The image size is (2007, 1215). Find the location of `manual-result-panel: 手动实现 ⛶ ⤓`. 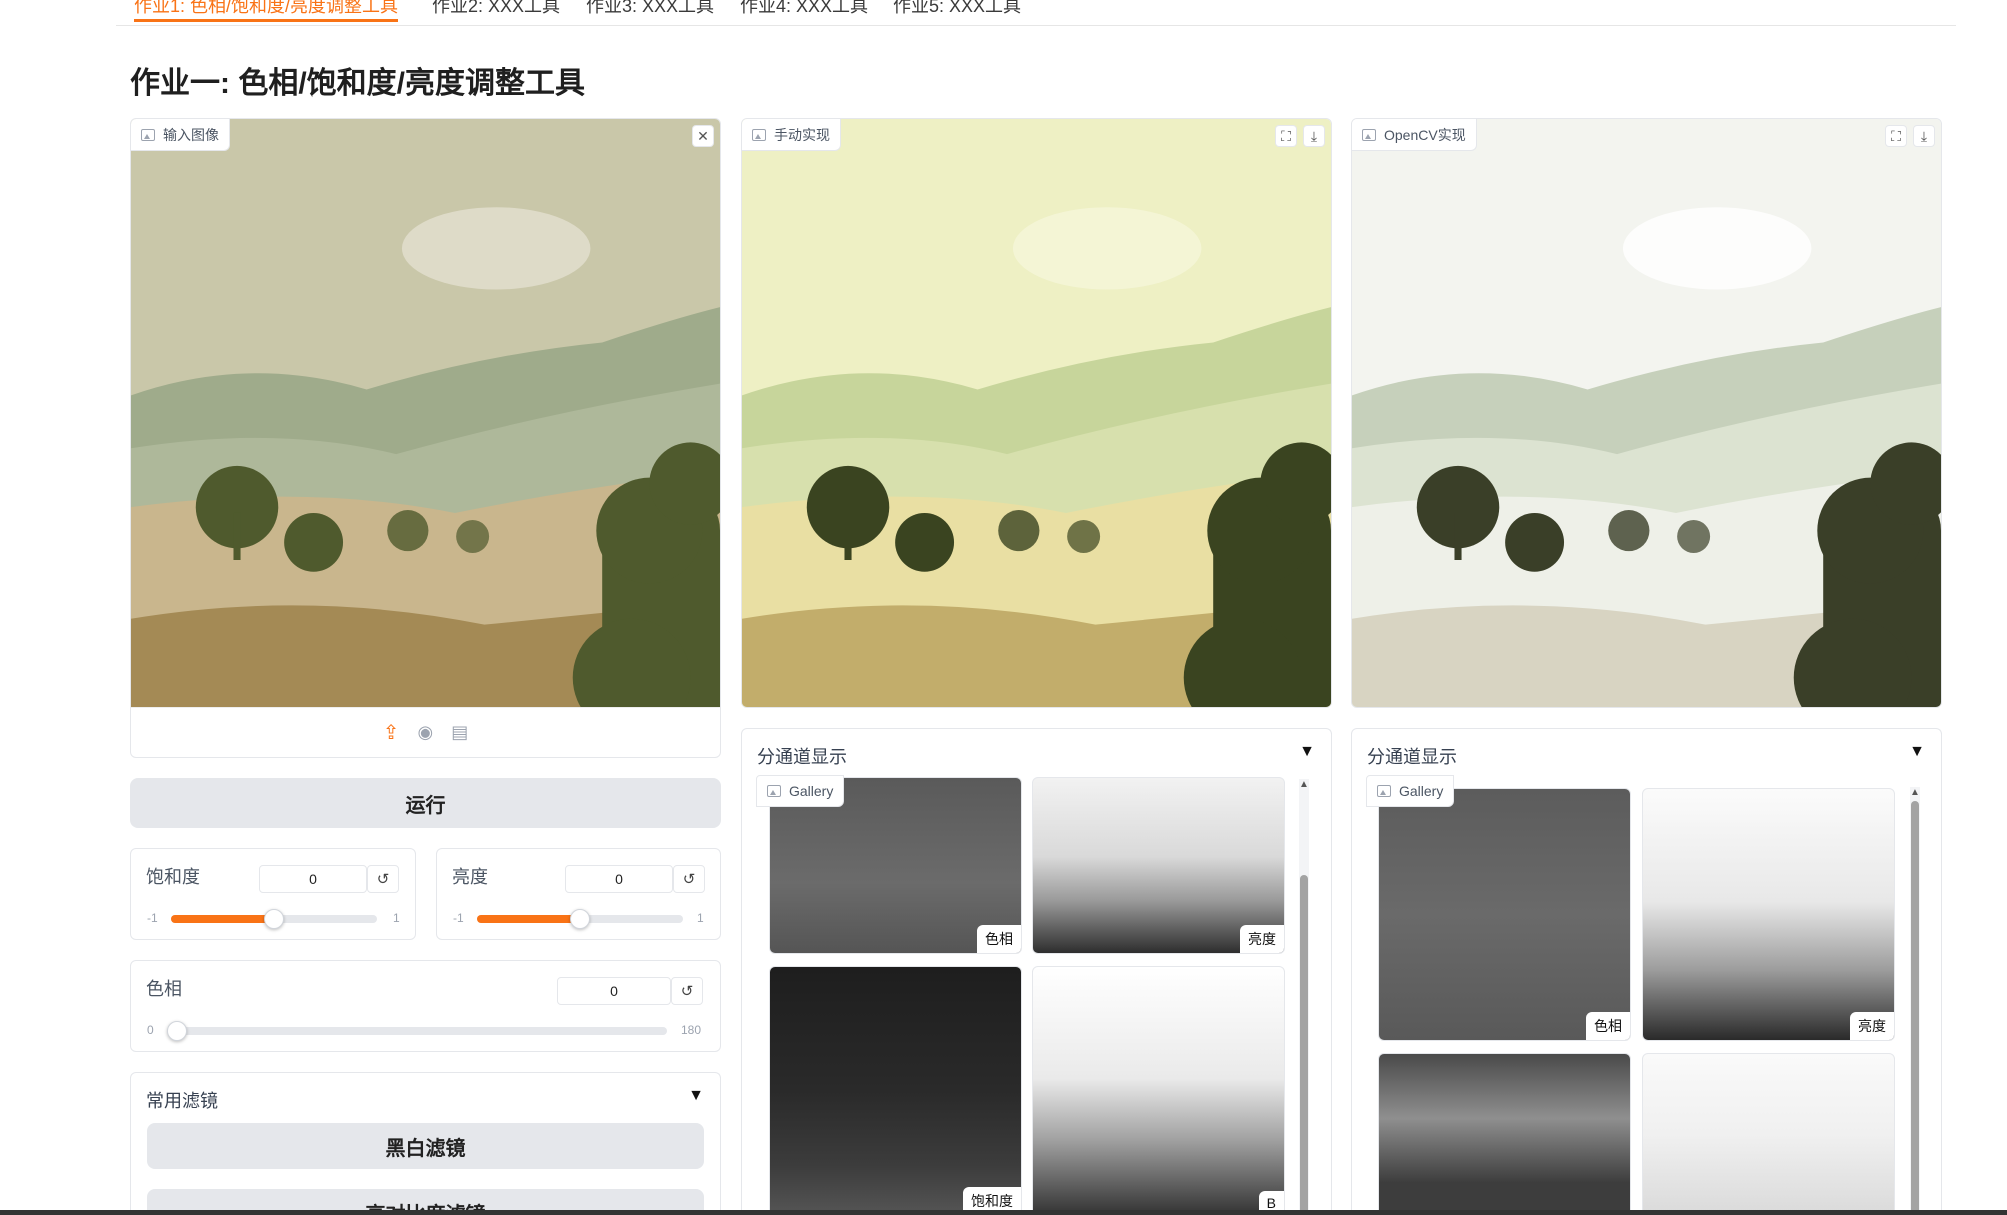

manual-result-panel: 手动实现 ⛶ ⤓ is located at coordinates (1036, 413).